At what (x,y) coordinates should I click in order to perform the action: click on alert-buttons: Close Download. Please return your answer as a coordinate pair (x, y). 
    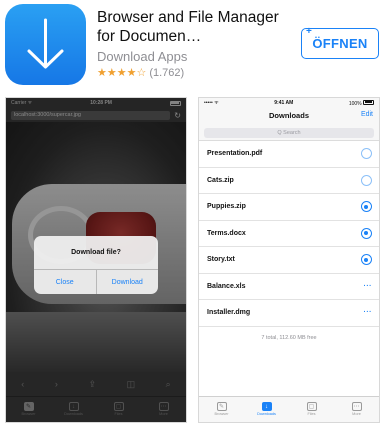
    Looking at the image, I should click on (96, 281).